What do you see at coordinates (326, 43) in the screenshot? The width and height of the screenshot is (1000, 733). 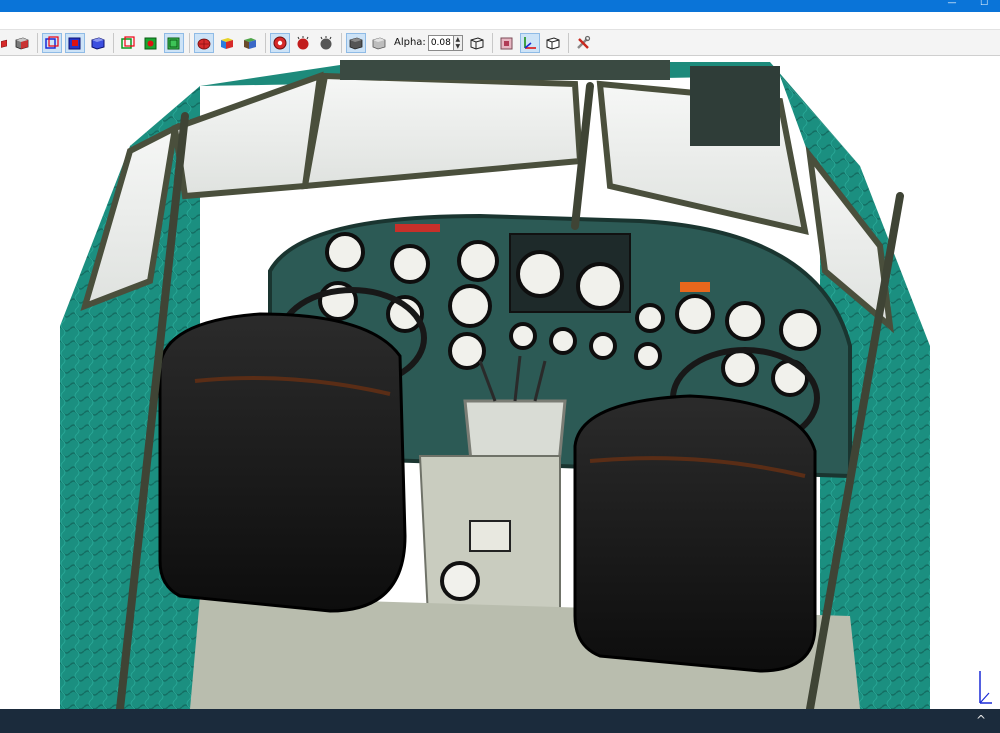 I see `gray-ball-icon` at bounding box center [326, 43].